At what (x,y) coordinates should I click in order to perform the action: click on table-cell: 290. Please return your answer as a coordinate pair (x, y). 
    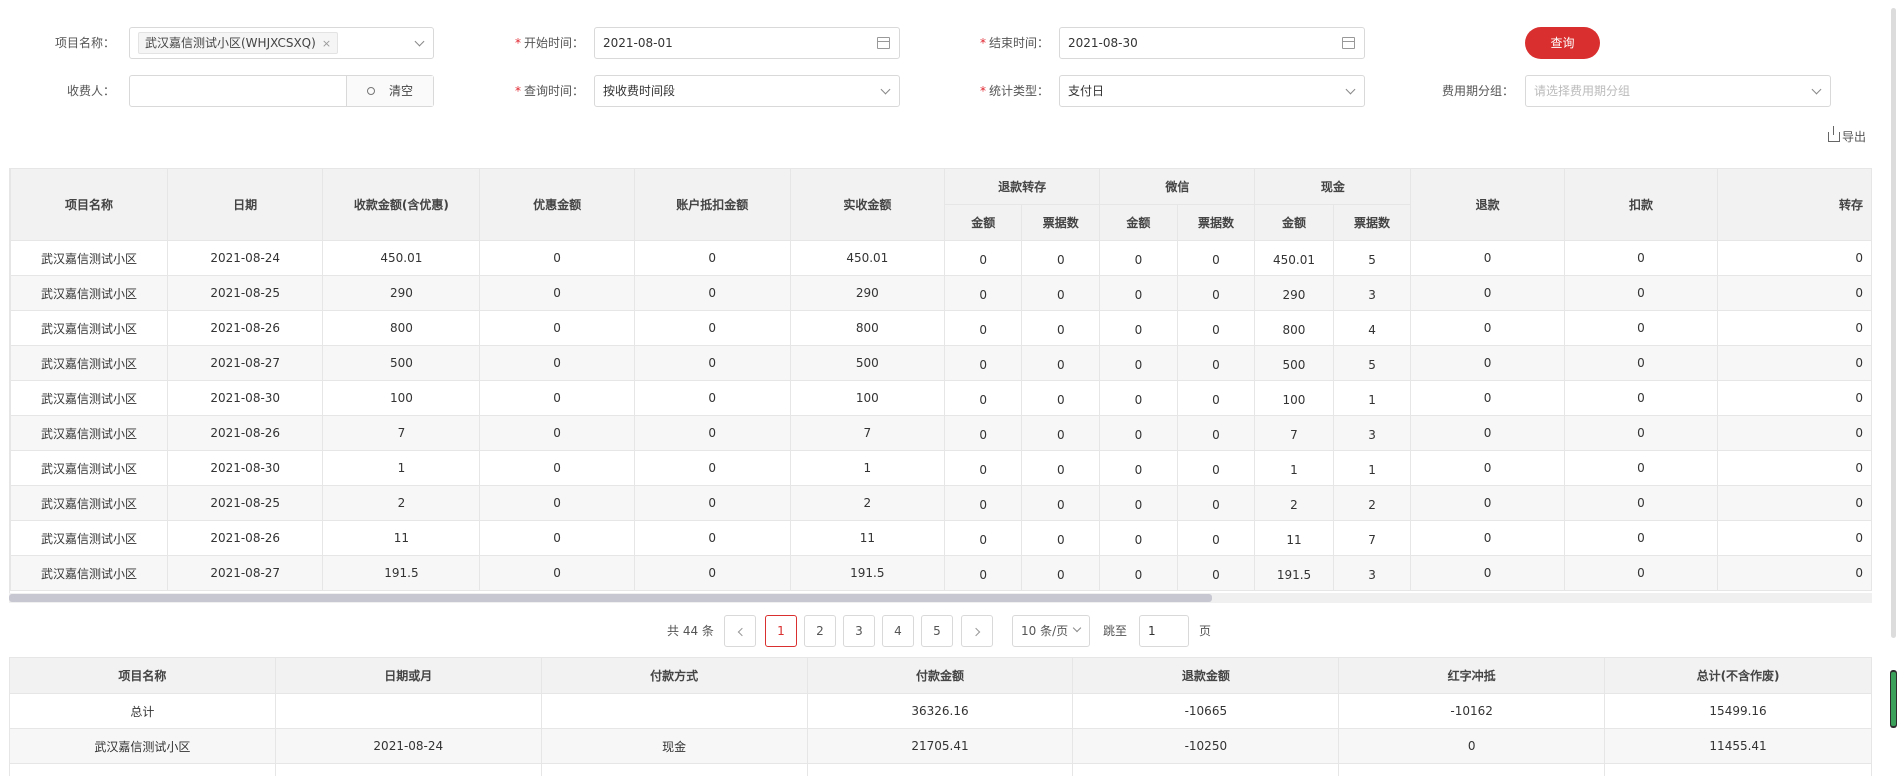
    Looking at the image, I should click on (401, 293).